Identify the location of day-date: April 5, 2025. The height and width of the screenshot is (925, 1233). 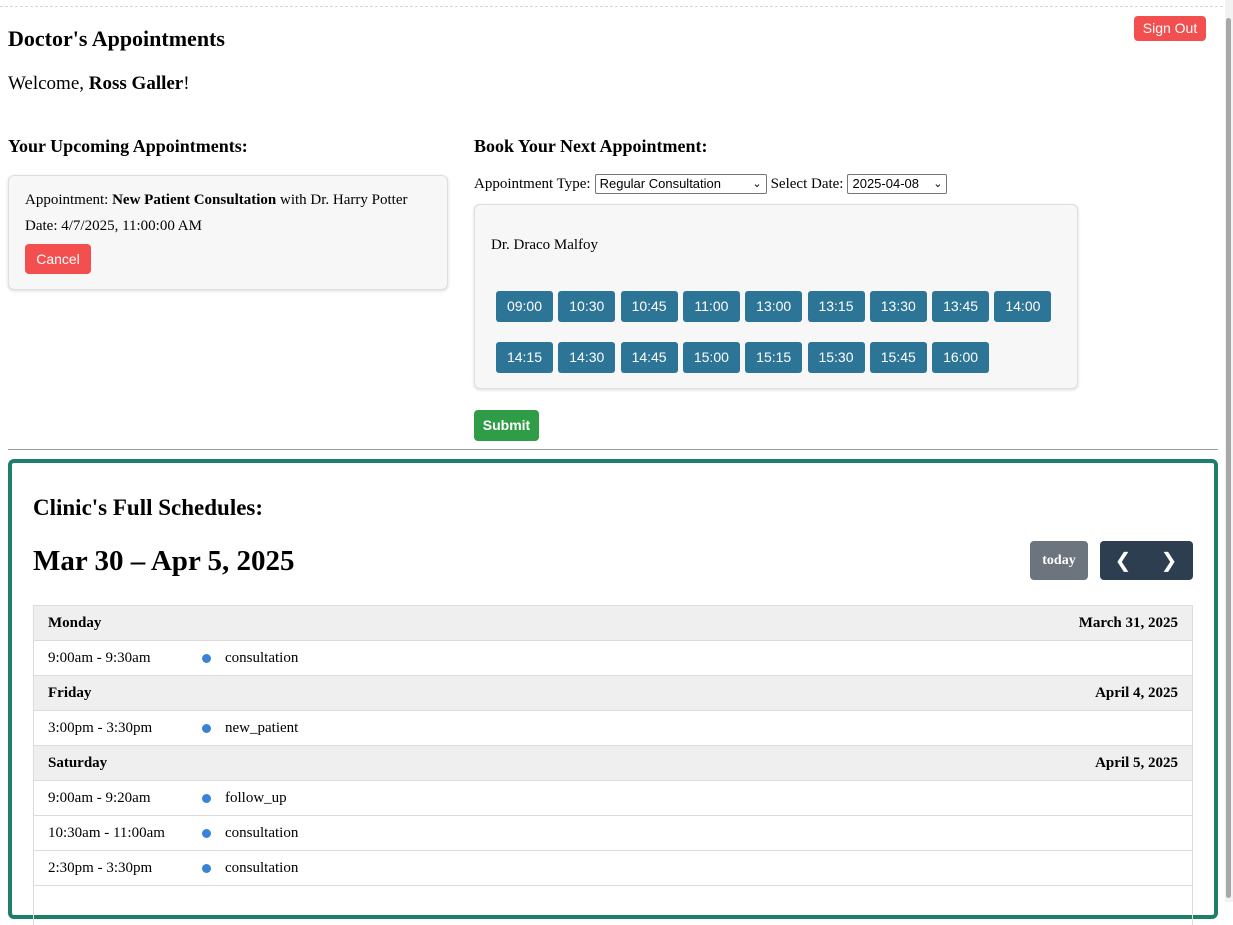
(1136, 763).